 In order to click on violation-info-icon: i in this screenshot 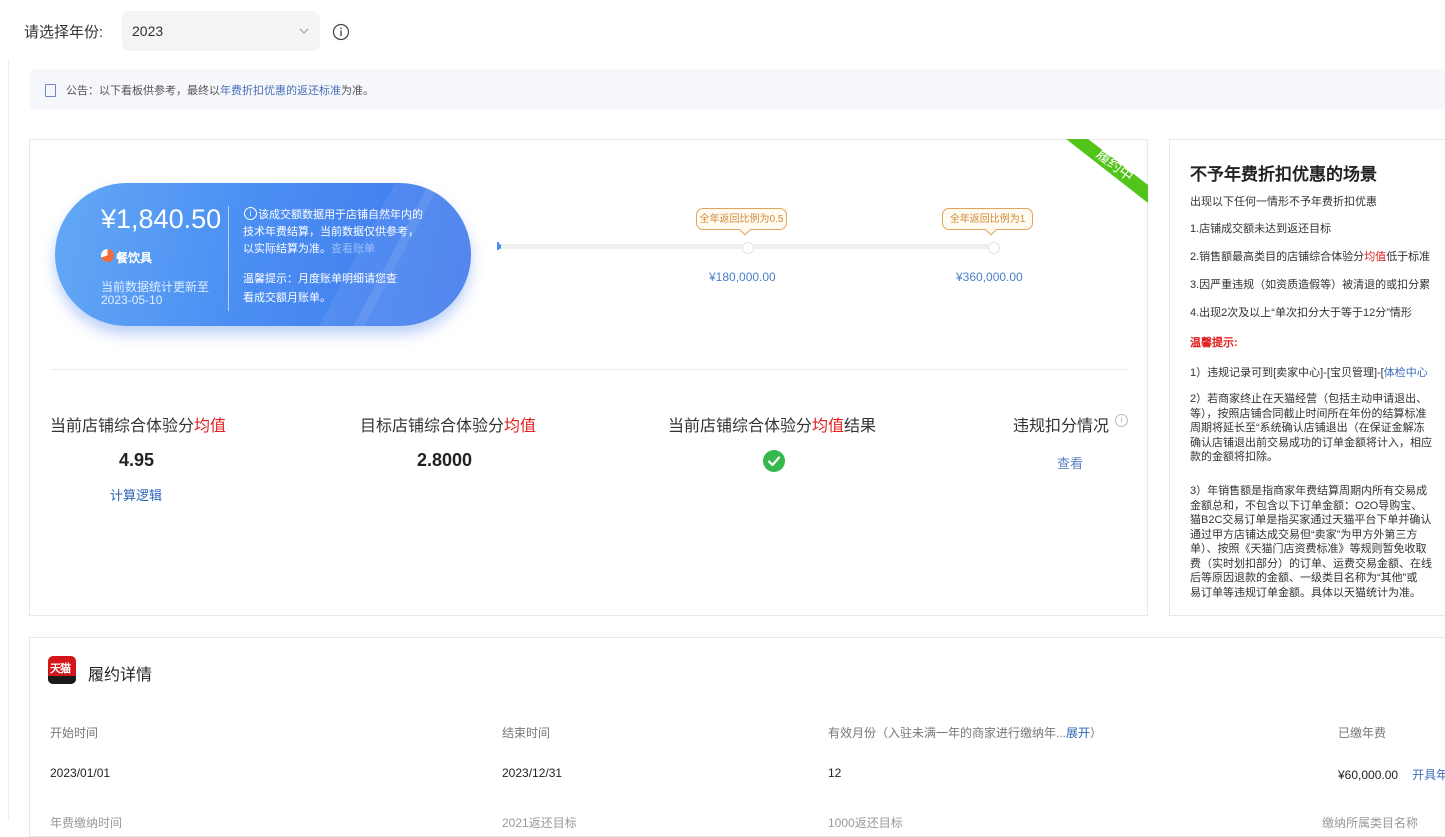, I will do `click(1121, 420)`.